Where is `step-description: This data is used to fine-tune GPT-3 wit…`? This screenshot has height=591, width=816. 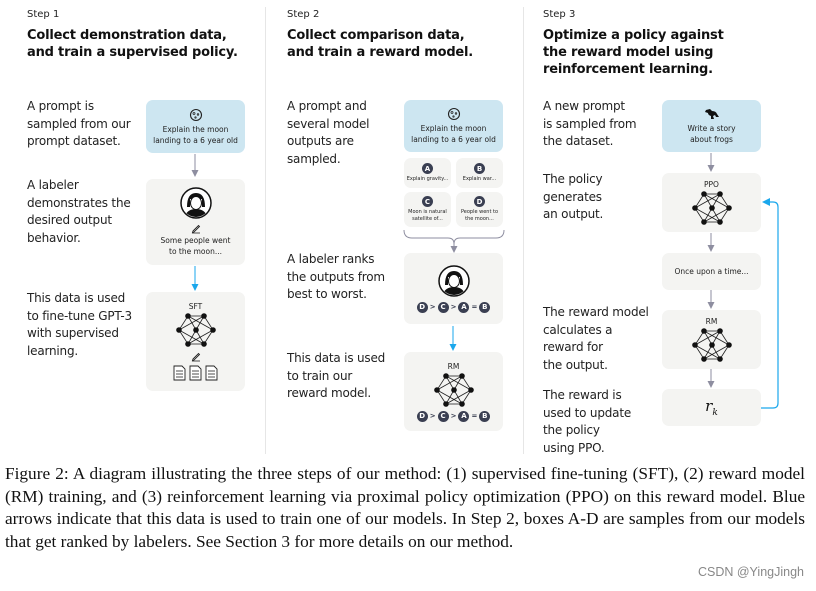
step-description: This data is used to fine-tune GPT-3 wit… is located at coordinates (79, 325).